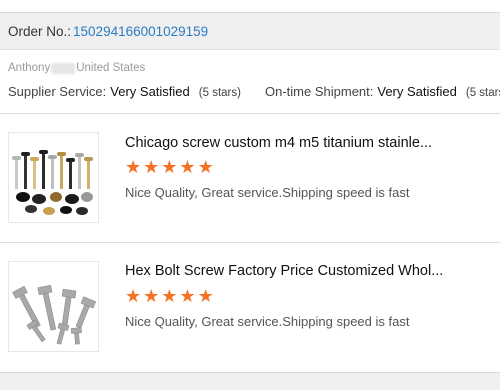 The height and width of the screenshot is (390, 500). What do you see at coordinates (29, 68) in the screenshot?
I see `reviewer-name: Anthony` at bounding box center [29, 68].